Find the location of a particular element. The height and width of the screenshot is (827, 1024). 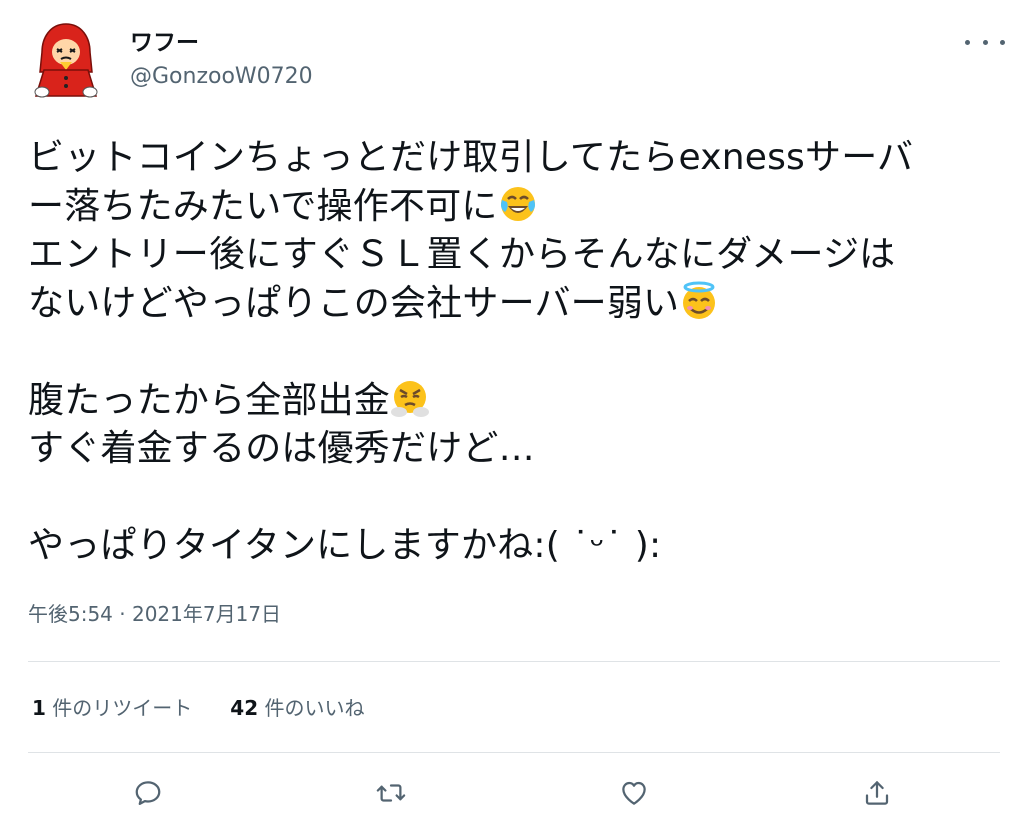

tweet-line: エントリー後にすぐＳＬ置くからそんなにダメージは is located at coordinates (462, 254).